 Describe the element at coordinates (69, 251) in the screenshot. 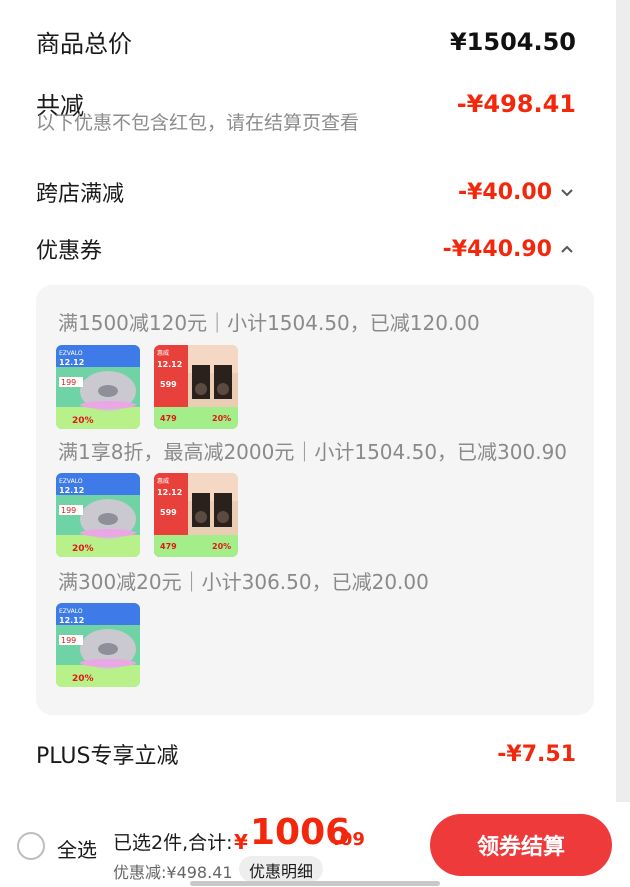

I see `coupon-label: 优惠券` at that location.